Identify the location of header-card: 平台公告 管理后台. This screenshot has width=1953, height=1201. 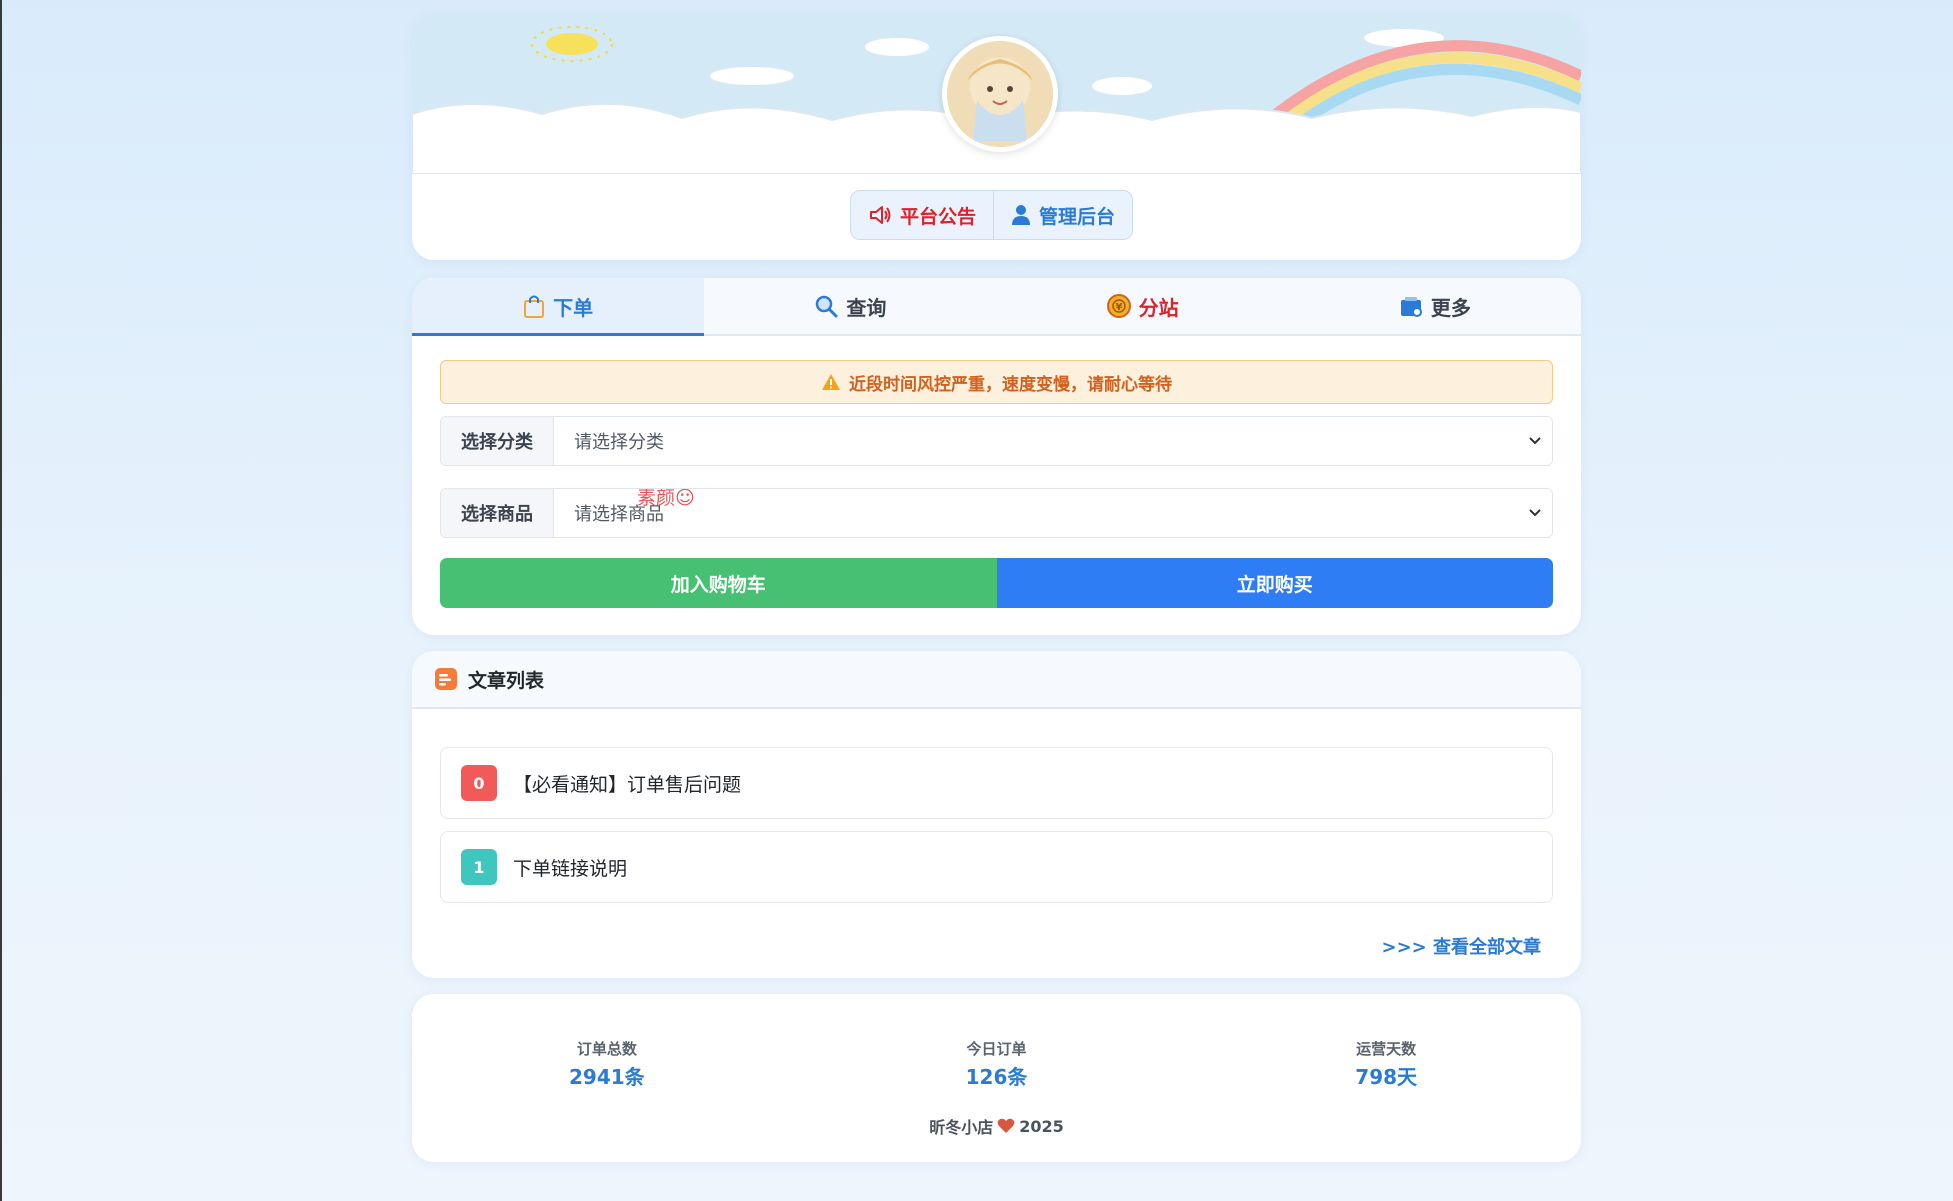
(996, 137).